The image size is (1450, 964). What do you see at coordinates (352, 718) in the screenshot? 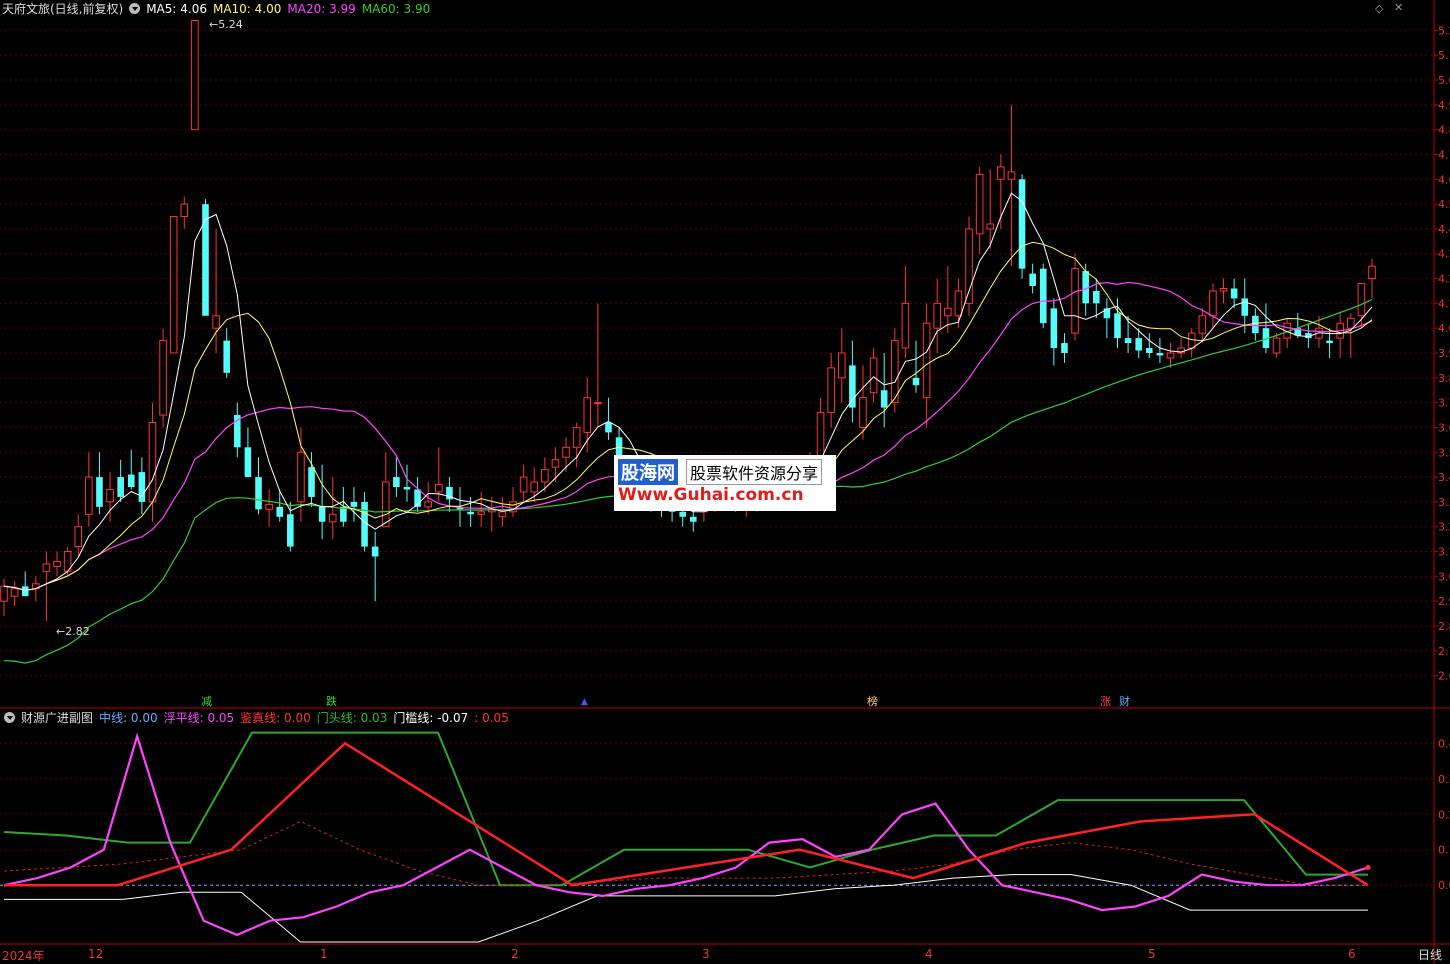
I see `mentouxian-label: 门头线: 0.03` at bounding box center [352, 718].